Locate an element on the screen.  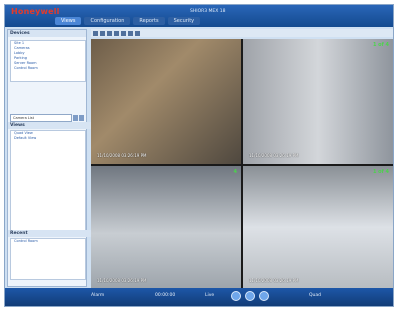
window-title: SHIOR3 MEX 18 is located at coordinates (208, 11).